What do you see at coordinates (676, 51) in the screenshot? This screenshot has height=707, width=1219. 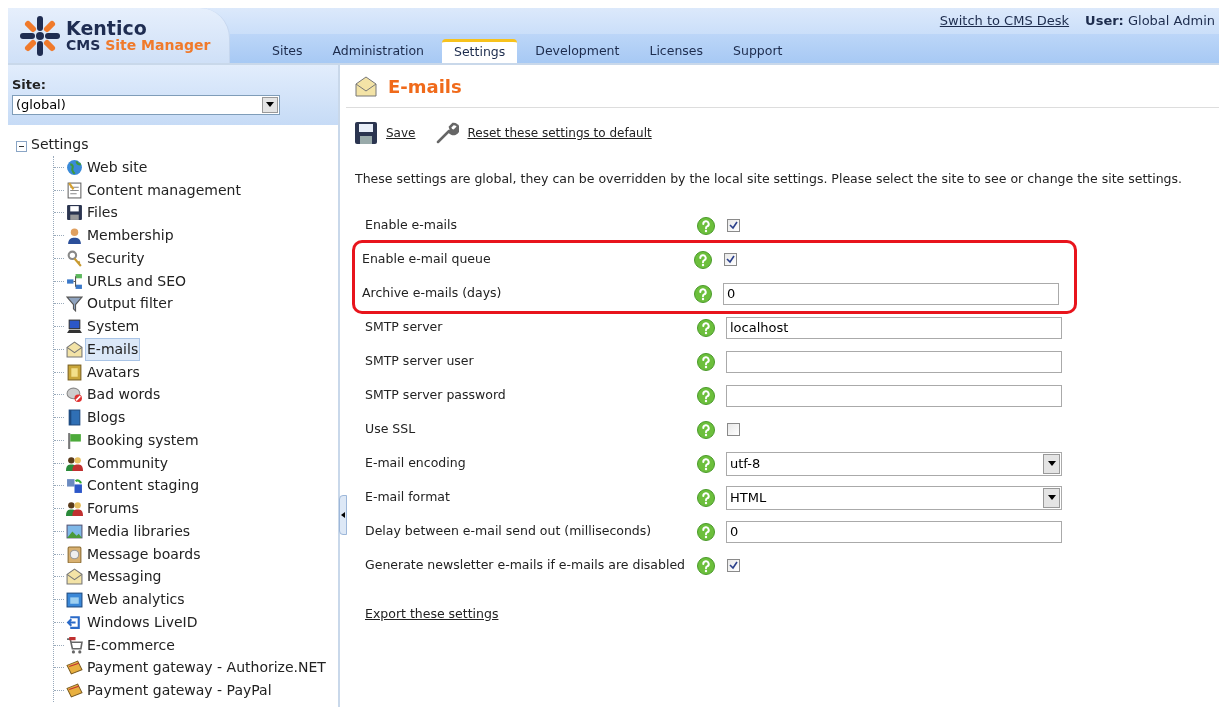 I see `tab: Licenses` at bounding box center [676, 51].